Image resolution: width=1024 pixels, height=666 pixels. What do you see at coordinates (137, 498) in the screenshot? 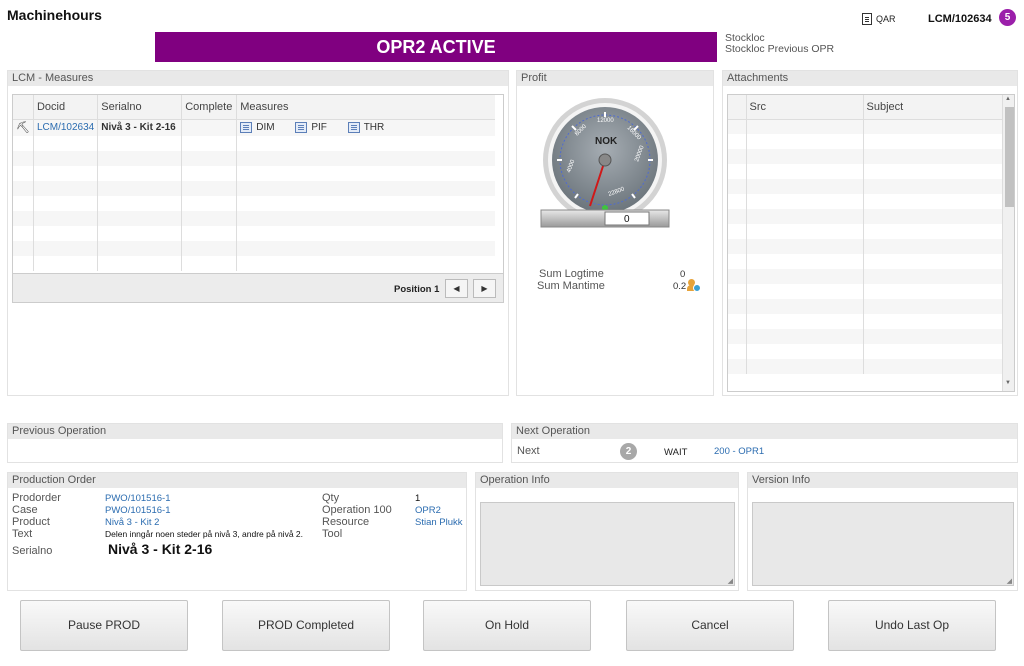
I see `prodorder-link: PWO/101516-1` at bounding box center [137, 498].